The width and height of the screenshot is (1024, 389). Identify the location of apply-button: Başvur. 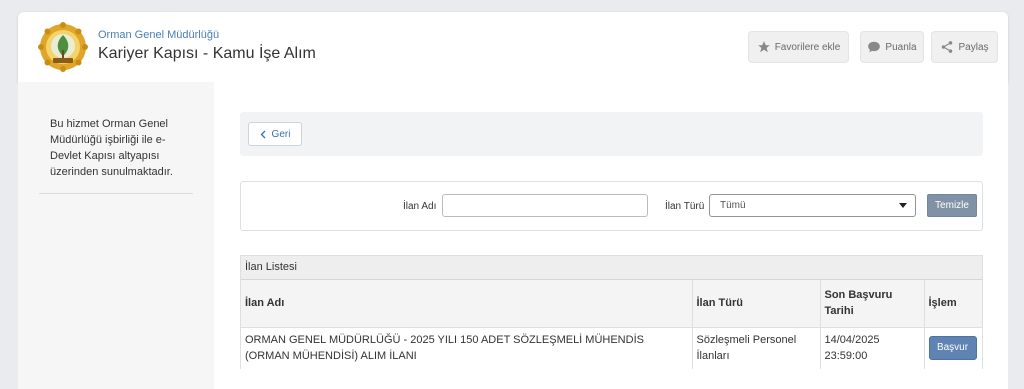
(952, 348).